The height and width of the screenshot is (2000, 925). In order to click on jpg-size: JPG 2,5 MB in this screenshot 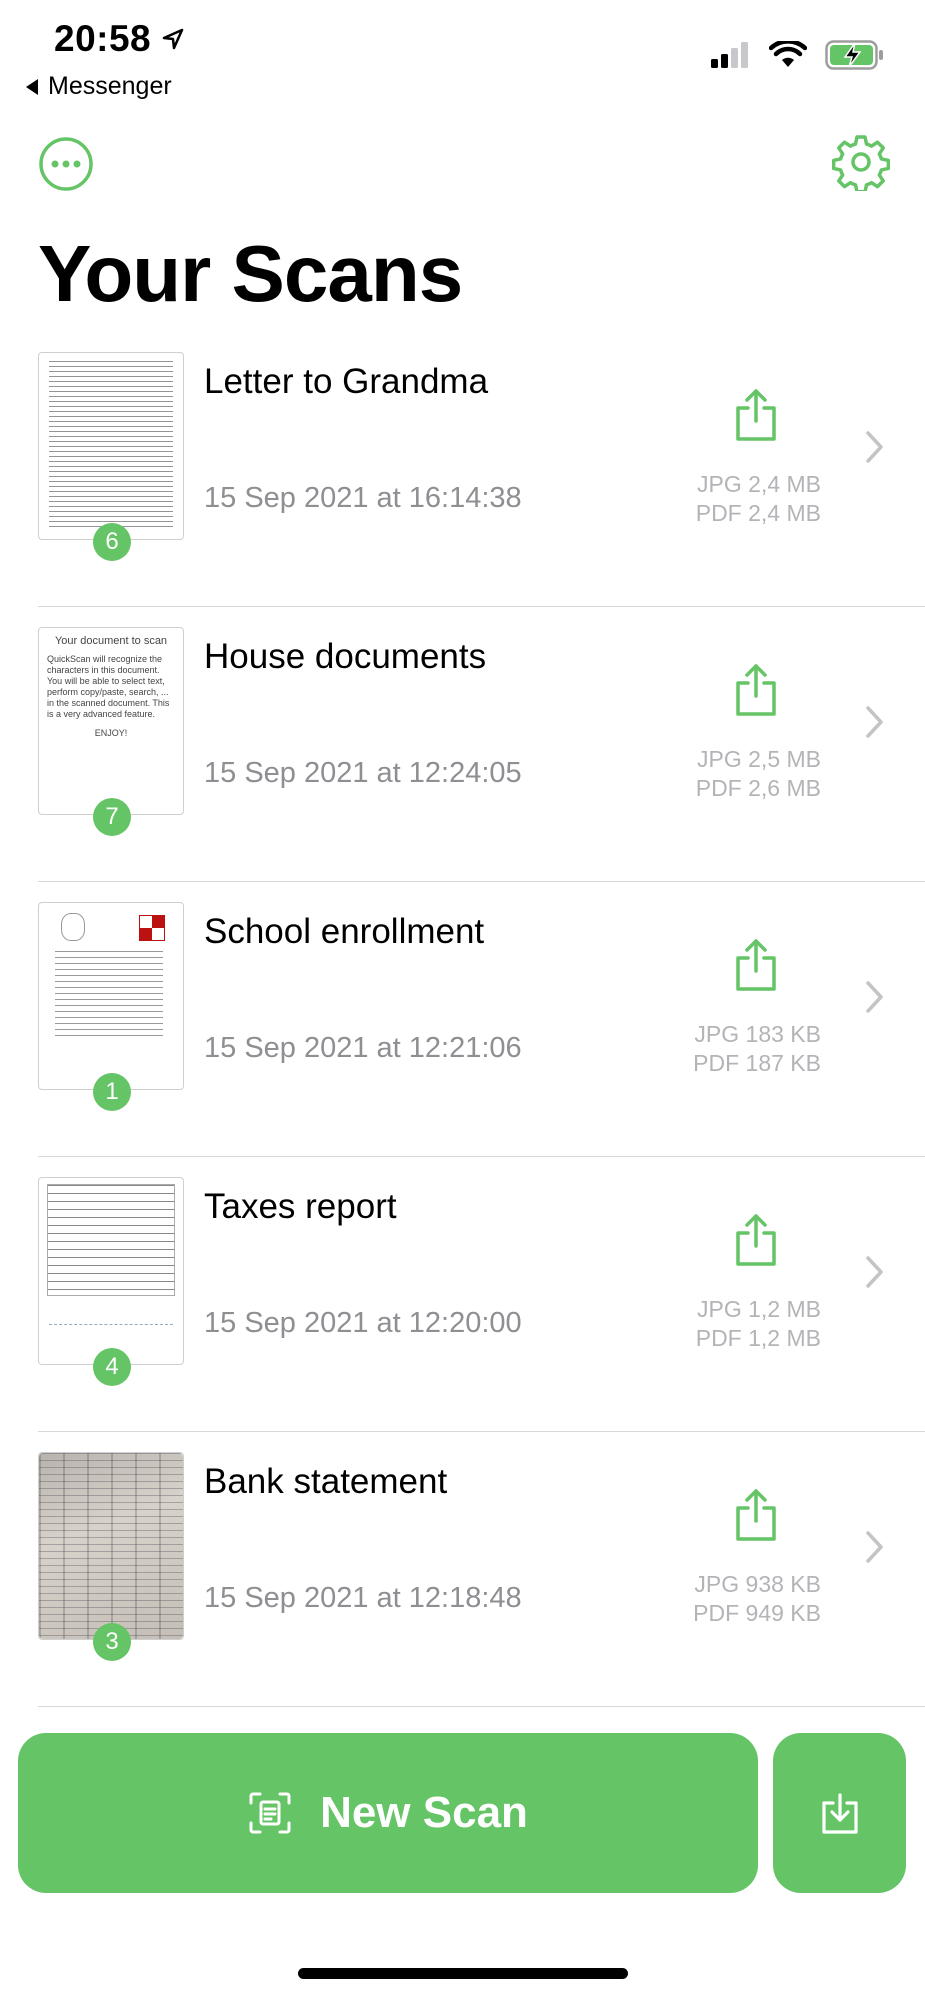, I will do `click(759, 759)`.